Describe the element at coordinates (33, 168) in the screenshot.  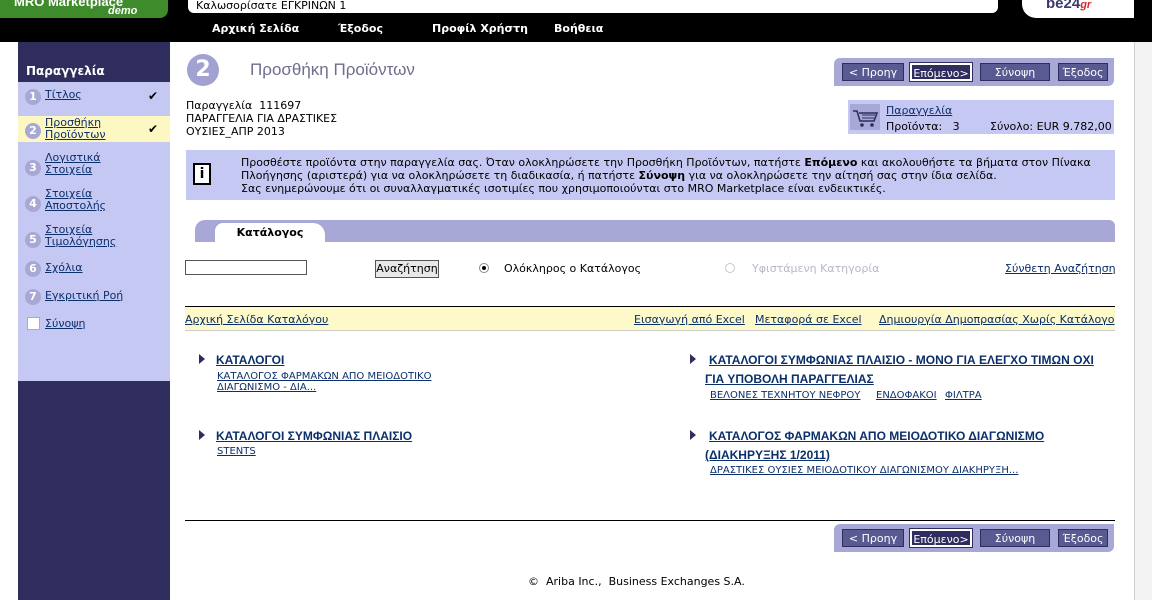
I see `step-number-badge: 3` at that location.